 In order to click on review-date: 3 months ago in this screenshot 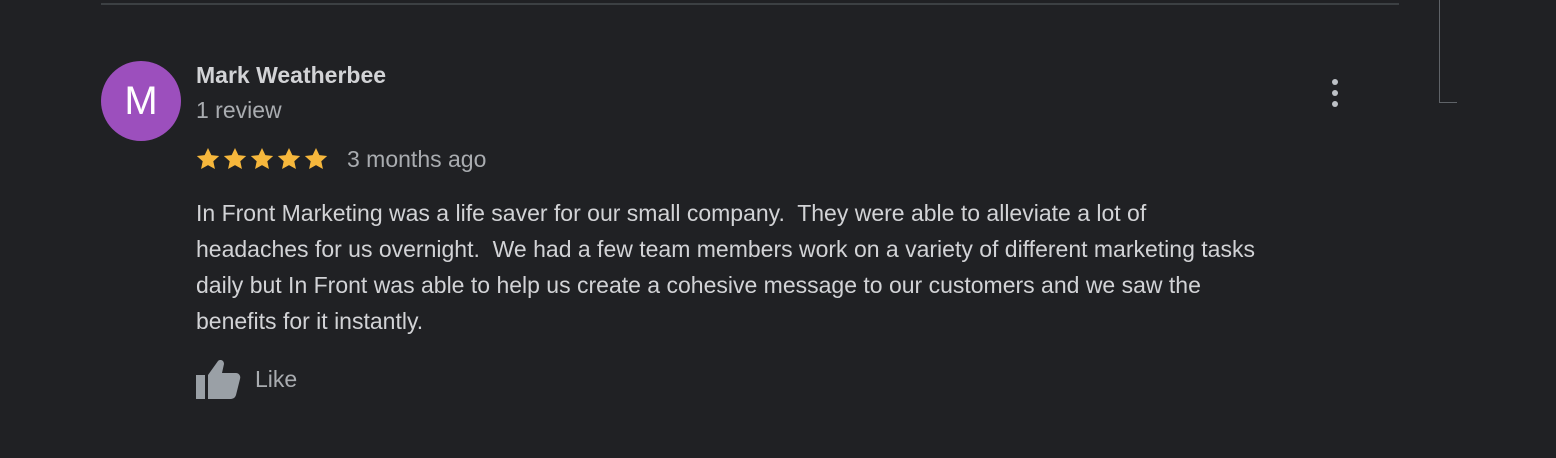, I will do `click(417, 158)`.